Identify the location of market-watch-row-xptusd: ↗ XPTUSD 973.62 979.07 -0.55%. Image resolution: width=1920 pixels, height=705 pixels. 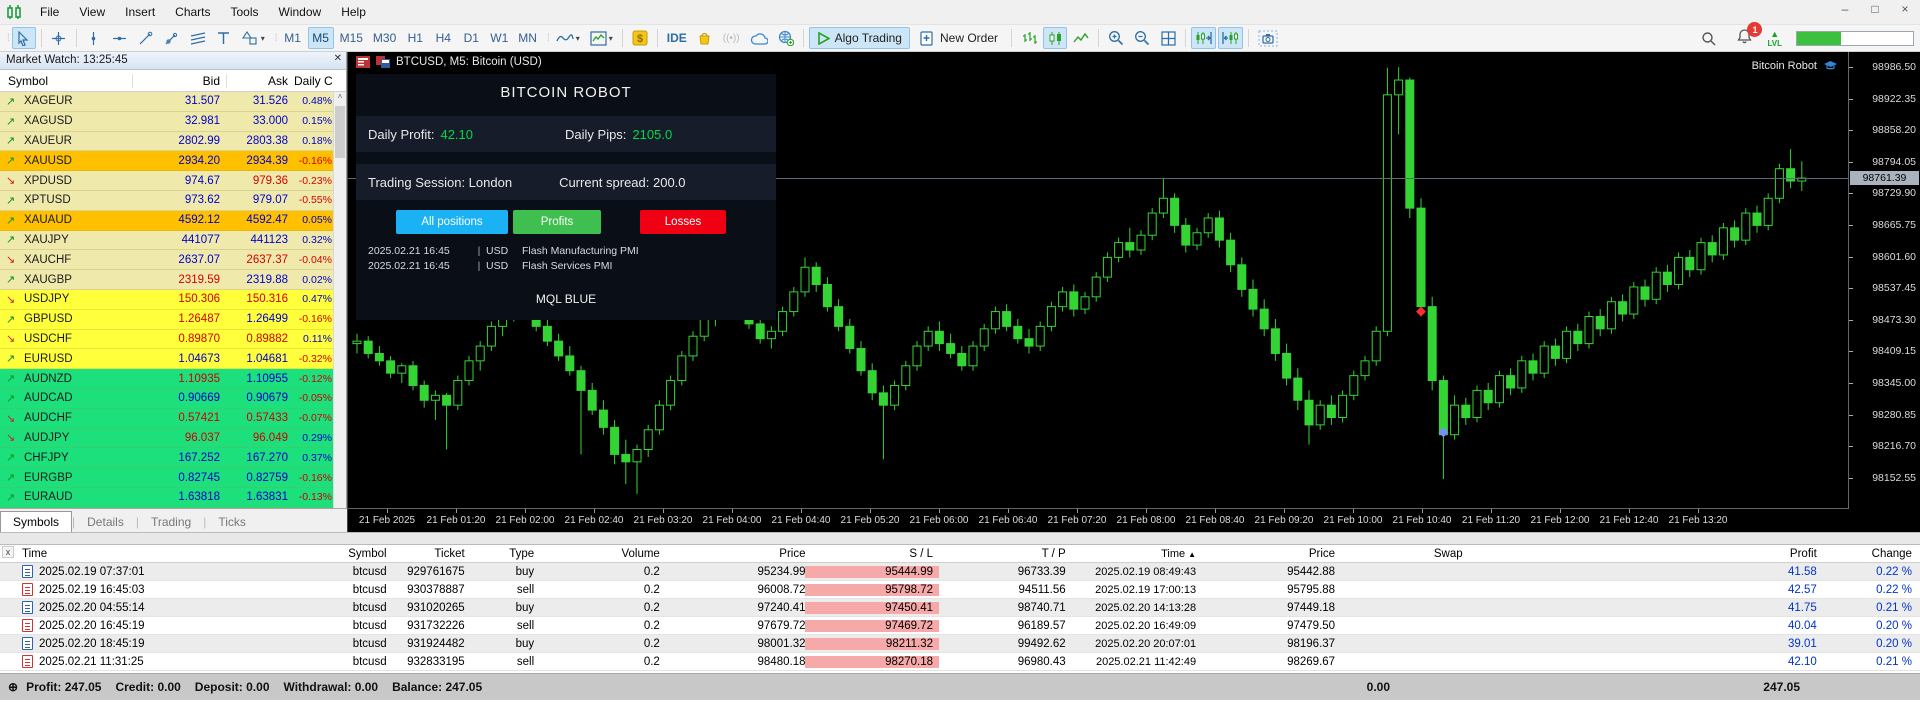
(173, 200).